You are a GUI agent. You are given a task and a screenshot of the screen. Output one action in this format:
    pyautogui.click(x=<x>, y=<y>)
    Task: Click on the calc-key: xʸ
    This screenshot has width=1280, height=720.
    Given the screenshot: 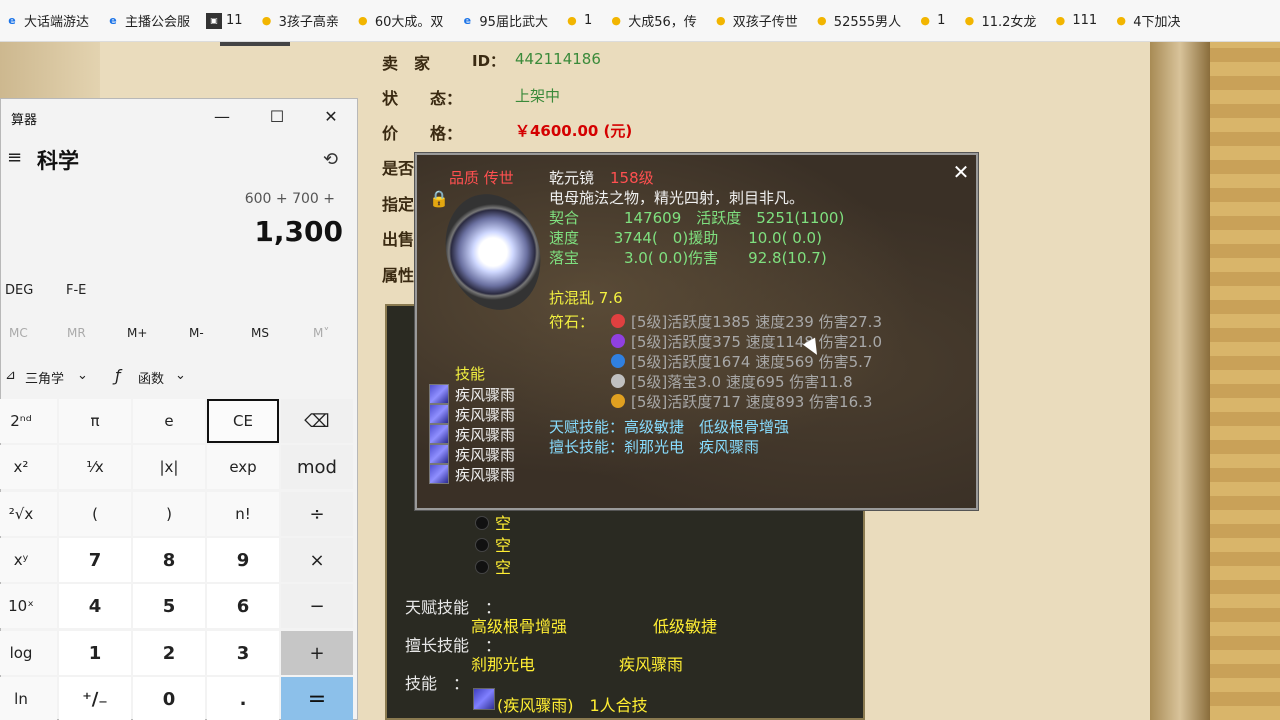 What is the action you would take?
    pyautogui.click(x=28, y=560)
    